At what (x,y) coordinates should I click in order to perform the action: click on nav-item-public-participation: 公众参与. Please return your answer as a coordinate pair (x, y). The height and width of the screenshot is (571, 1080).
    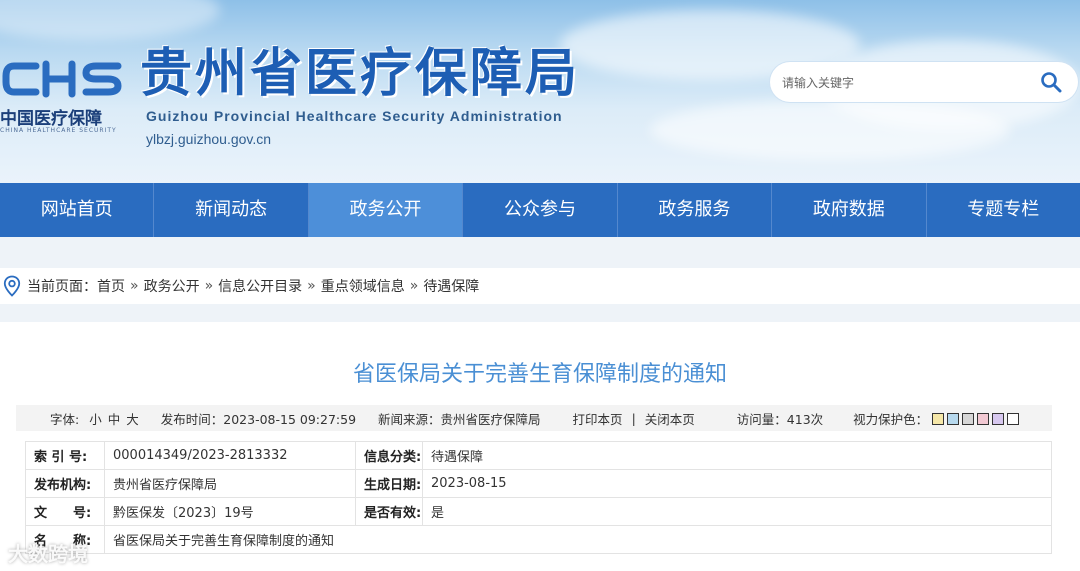
    Looking at the image, I should click on (540, 210).